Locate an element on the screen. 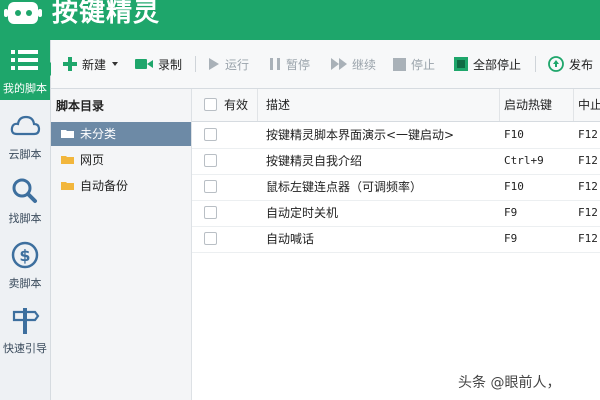 Image resolution: width=600 pixels, height=400 pixels. list-icon is located at coordinates (24, 60).